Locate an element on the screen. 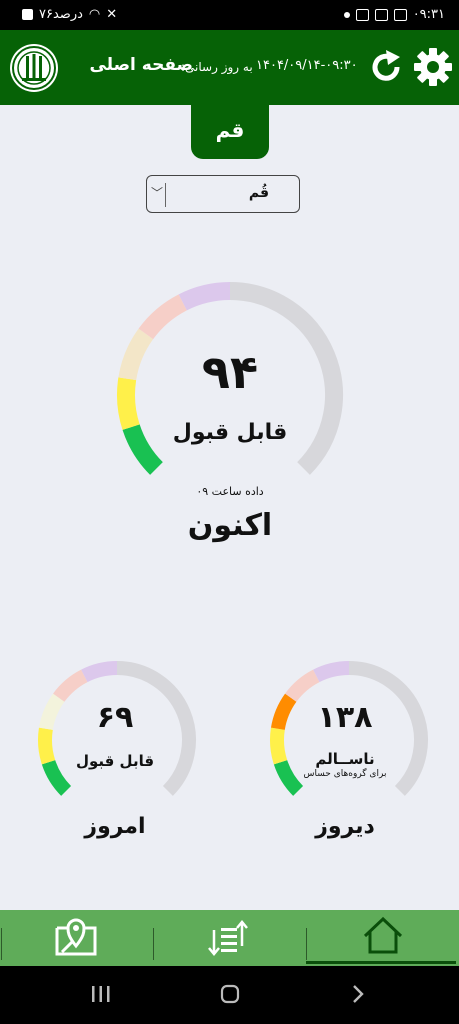  system-nav-bar is located at coordinates (229, 995).